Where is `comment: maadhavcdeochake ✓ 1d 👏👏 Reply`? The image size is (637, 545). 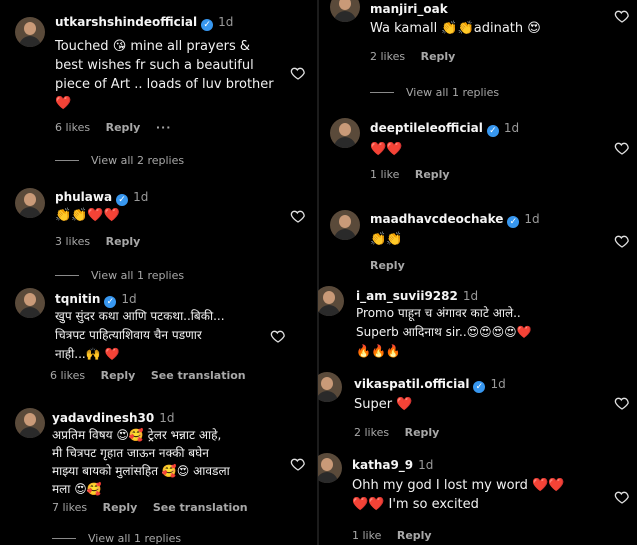
comment: maadhavcdeochake ✓ 1d 👏👏 Reply is located at coordinates (477, 238).